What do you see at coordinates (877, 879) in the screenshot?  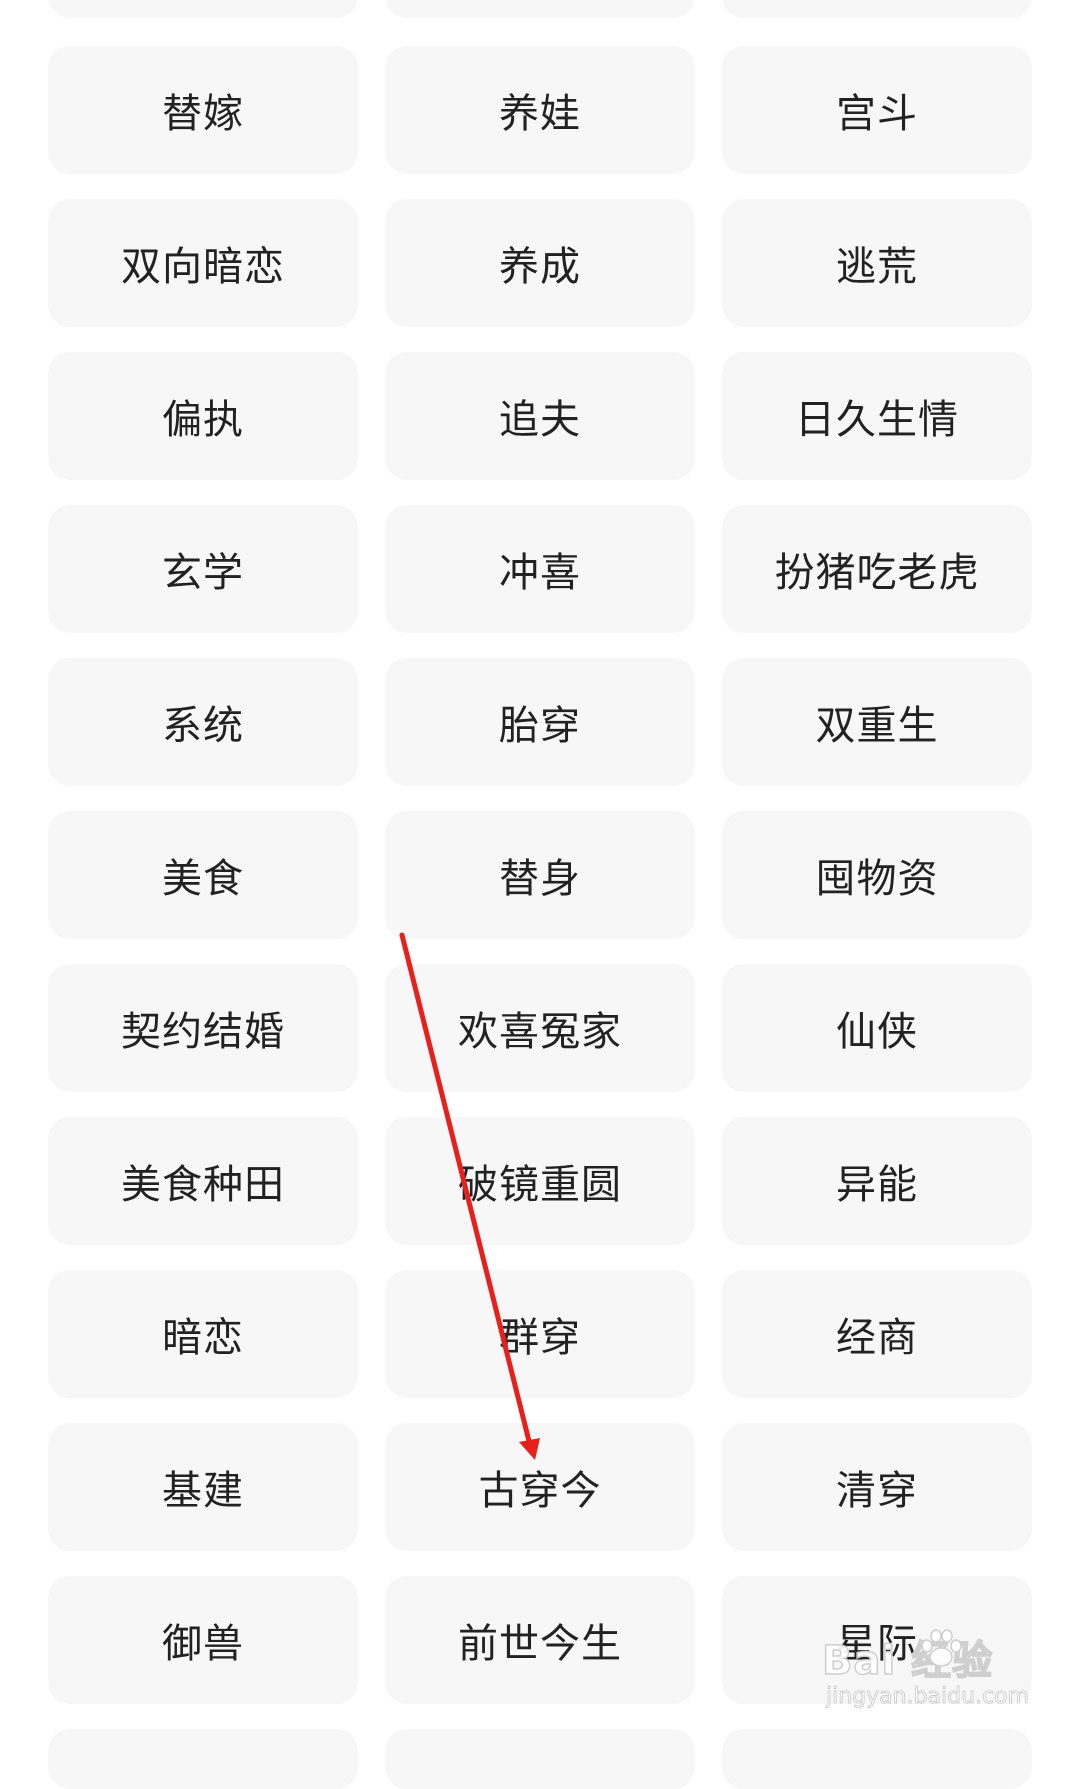 I see `tag-label: 囤物资` at bounding box center [877, 879].